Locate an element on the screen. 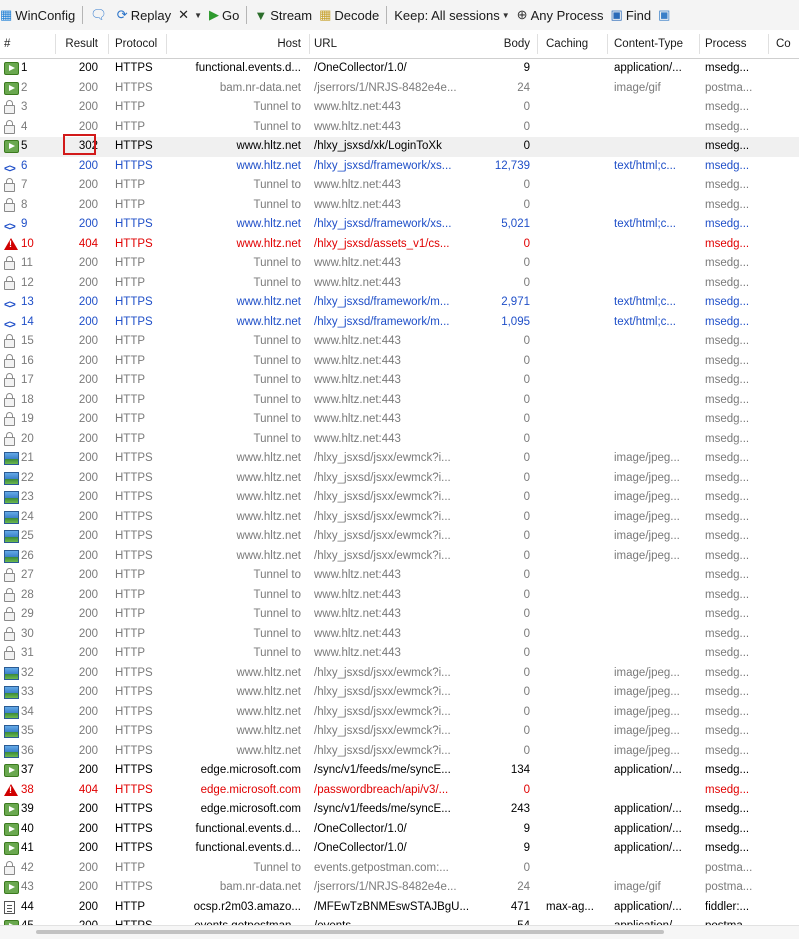 Image resolution: width=799 pixels, height=939 pixels. any-process-button: ⊕ Any Process is located at coordinates (560, 15).